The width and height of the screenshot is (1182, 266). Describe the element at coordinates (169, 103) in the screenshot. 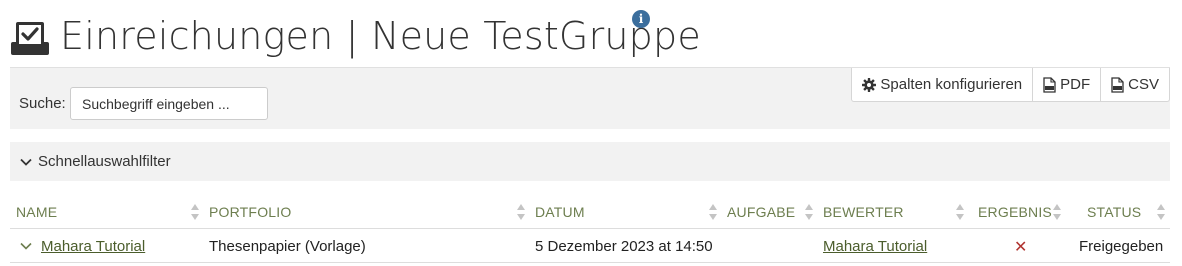

I see `search-input` at that location.